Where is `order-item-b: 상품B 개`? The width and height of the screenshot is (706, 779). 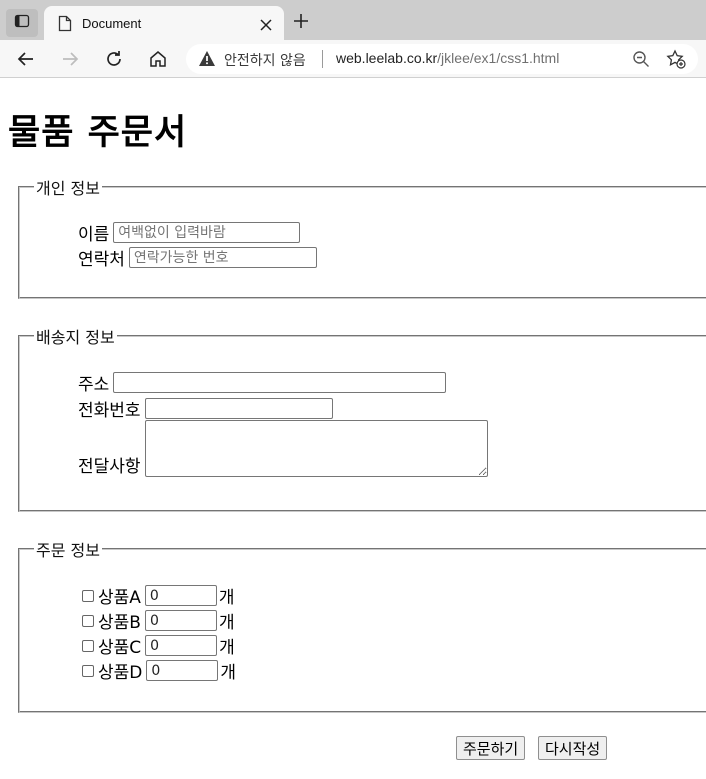 order-item-b: 상품B 개 is located at coordinates (158, 620).